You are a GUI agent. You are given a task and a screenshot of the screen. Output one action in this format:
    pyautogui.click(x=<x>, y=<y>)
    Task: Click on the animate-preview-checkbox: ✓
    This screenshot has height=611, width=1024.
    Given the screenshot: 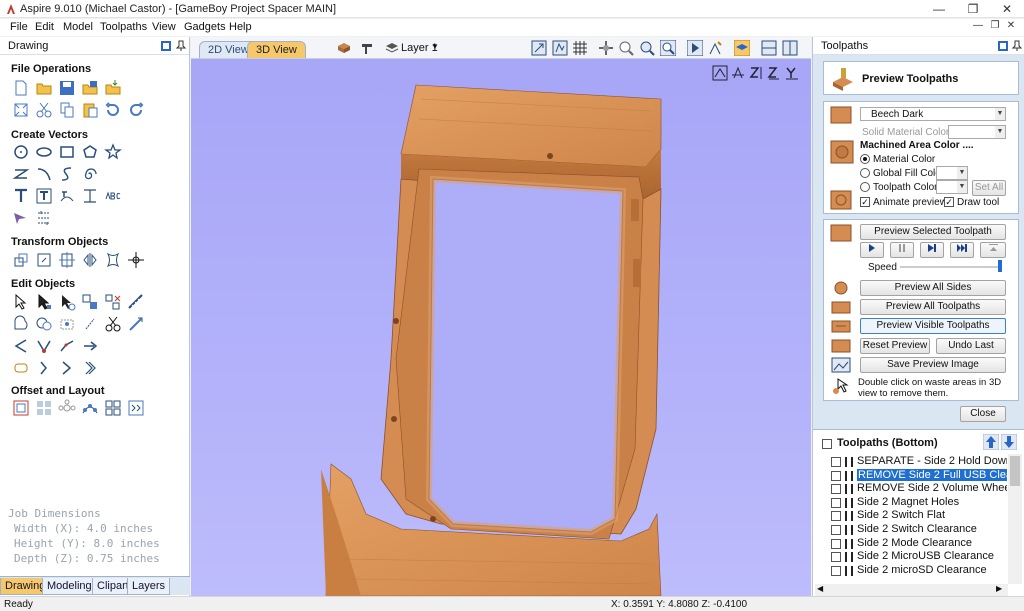 What is the action you would take?
    pyautogui.click(x=865, y=202)
    